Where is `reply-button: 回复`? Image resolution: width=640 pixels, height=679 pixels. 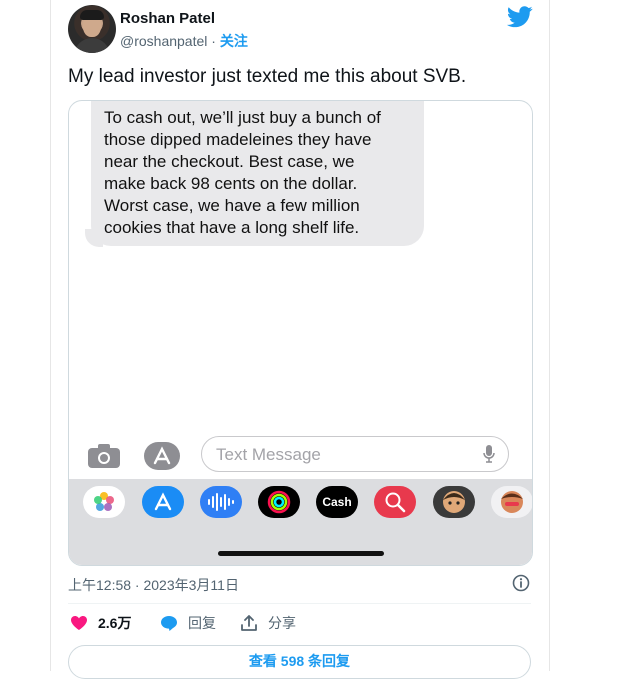
reply-button: 回复 is located at coordinates (188, 623).